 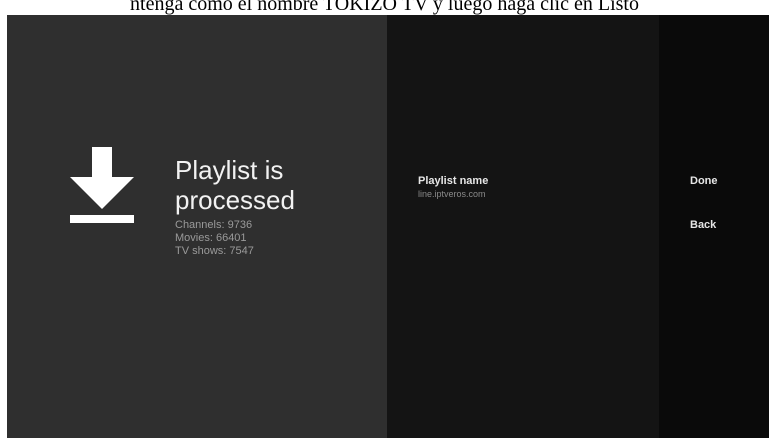 What do you see at coordinates (214, 225) in the screenshot?
I see `stat-channels: Channels: 9736` at bounding box center [214, 225].